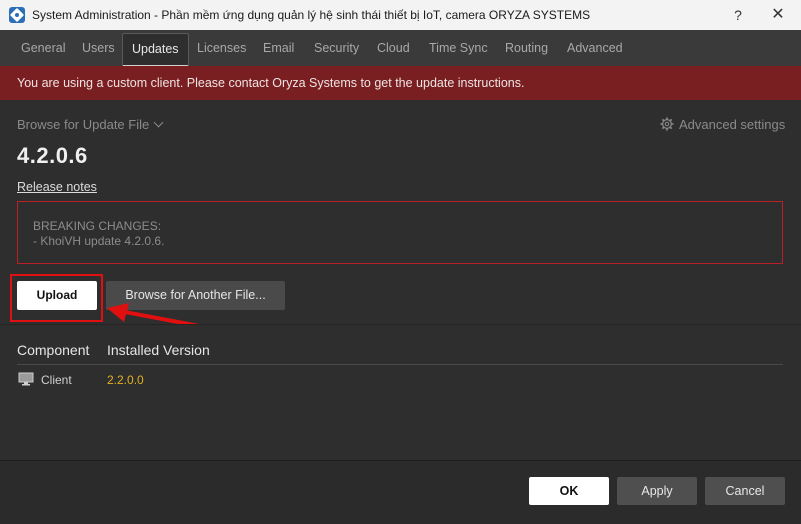  I want to click on tab-updates: Updates, so click(155, 50).